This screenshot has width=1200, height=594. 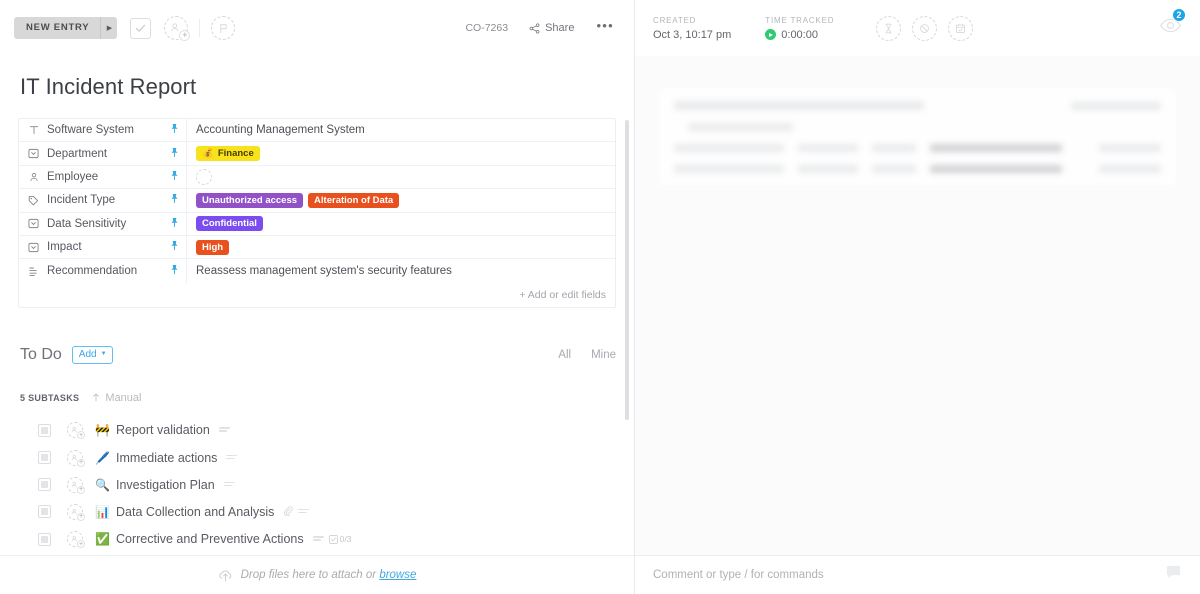 I want to click on comment-composer: Comment or type / for commands, so click(x=917, y=574).